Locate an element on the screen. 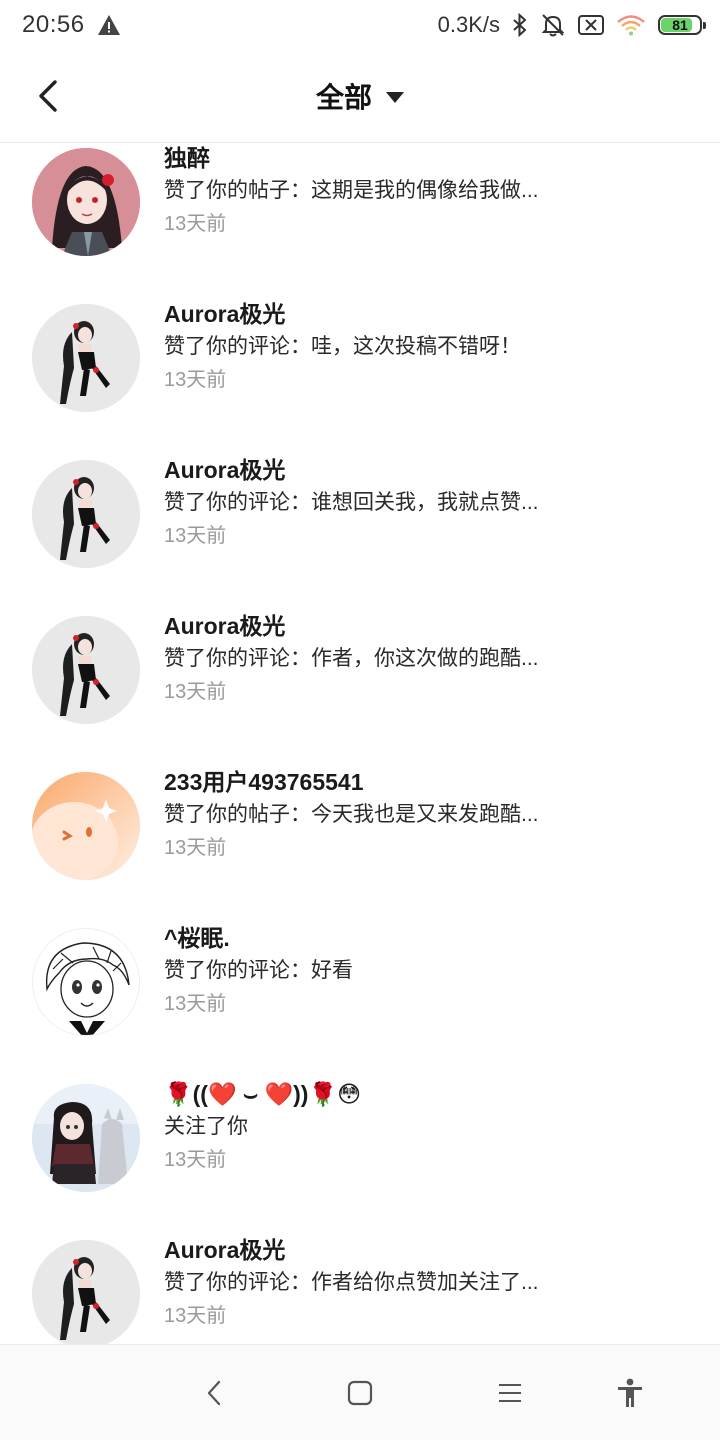 The image size is (720, 1440). list-item: Aurora极光 赞了你的评论：哇，这次投稿不错呀！ 13天前 is located at coordinates (360, 380).